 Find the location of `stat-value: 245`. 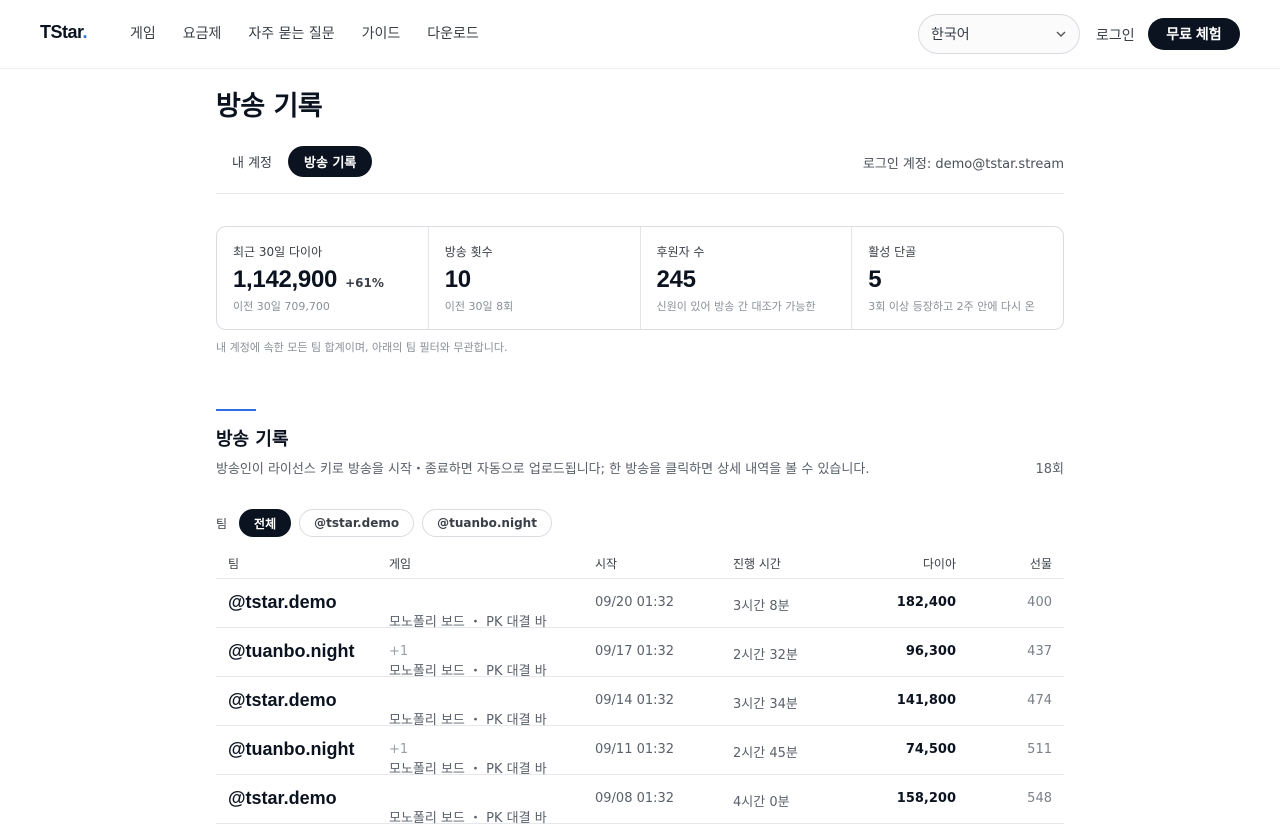

stat-value: 245 is located at coordinates (676, 279).